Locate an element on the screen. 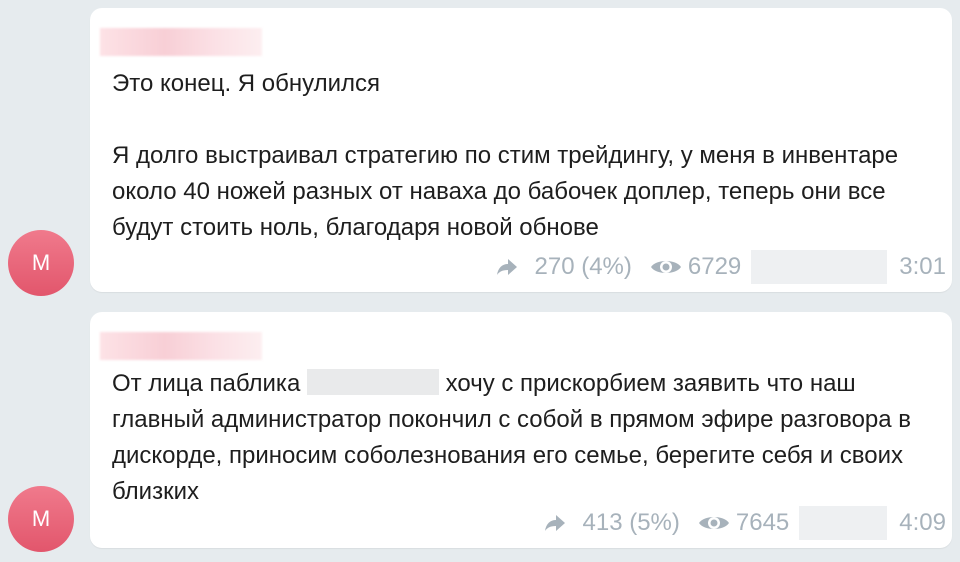 This screenshot has height=562, width=960. view-count: 6729 is located at coordinates (714, 266).